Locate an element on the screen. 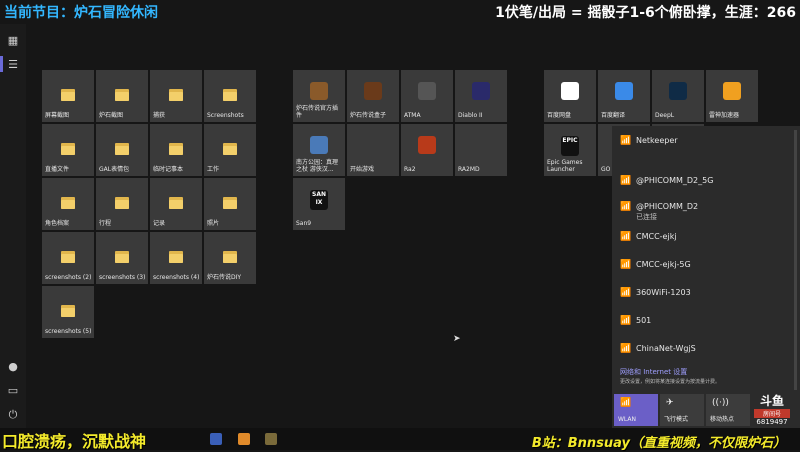 The height and width of the screenshot is (452, 800). stream-status-text: 口腔溃疡，沉默战神 is located at coordinates (74, 441).